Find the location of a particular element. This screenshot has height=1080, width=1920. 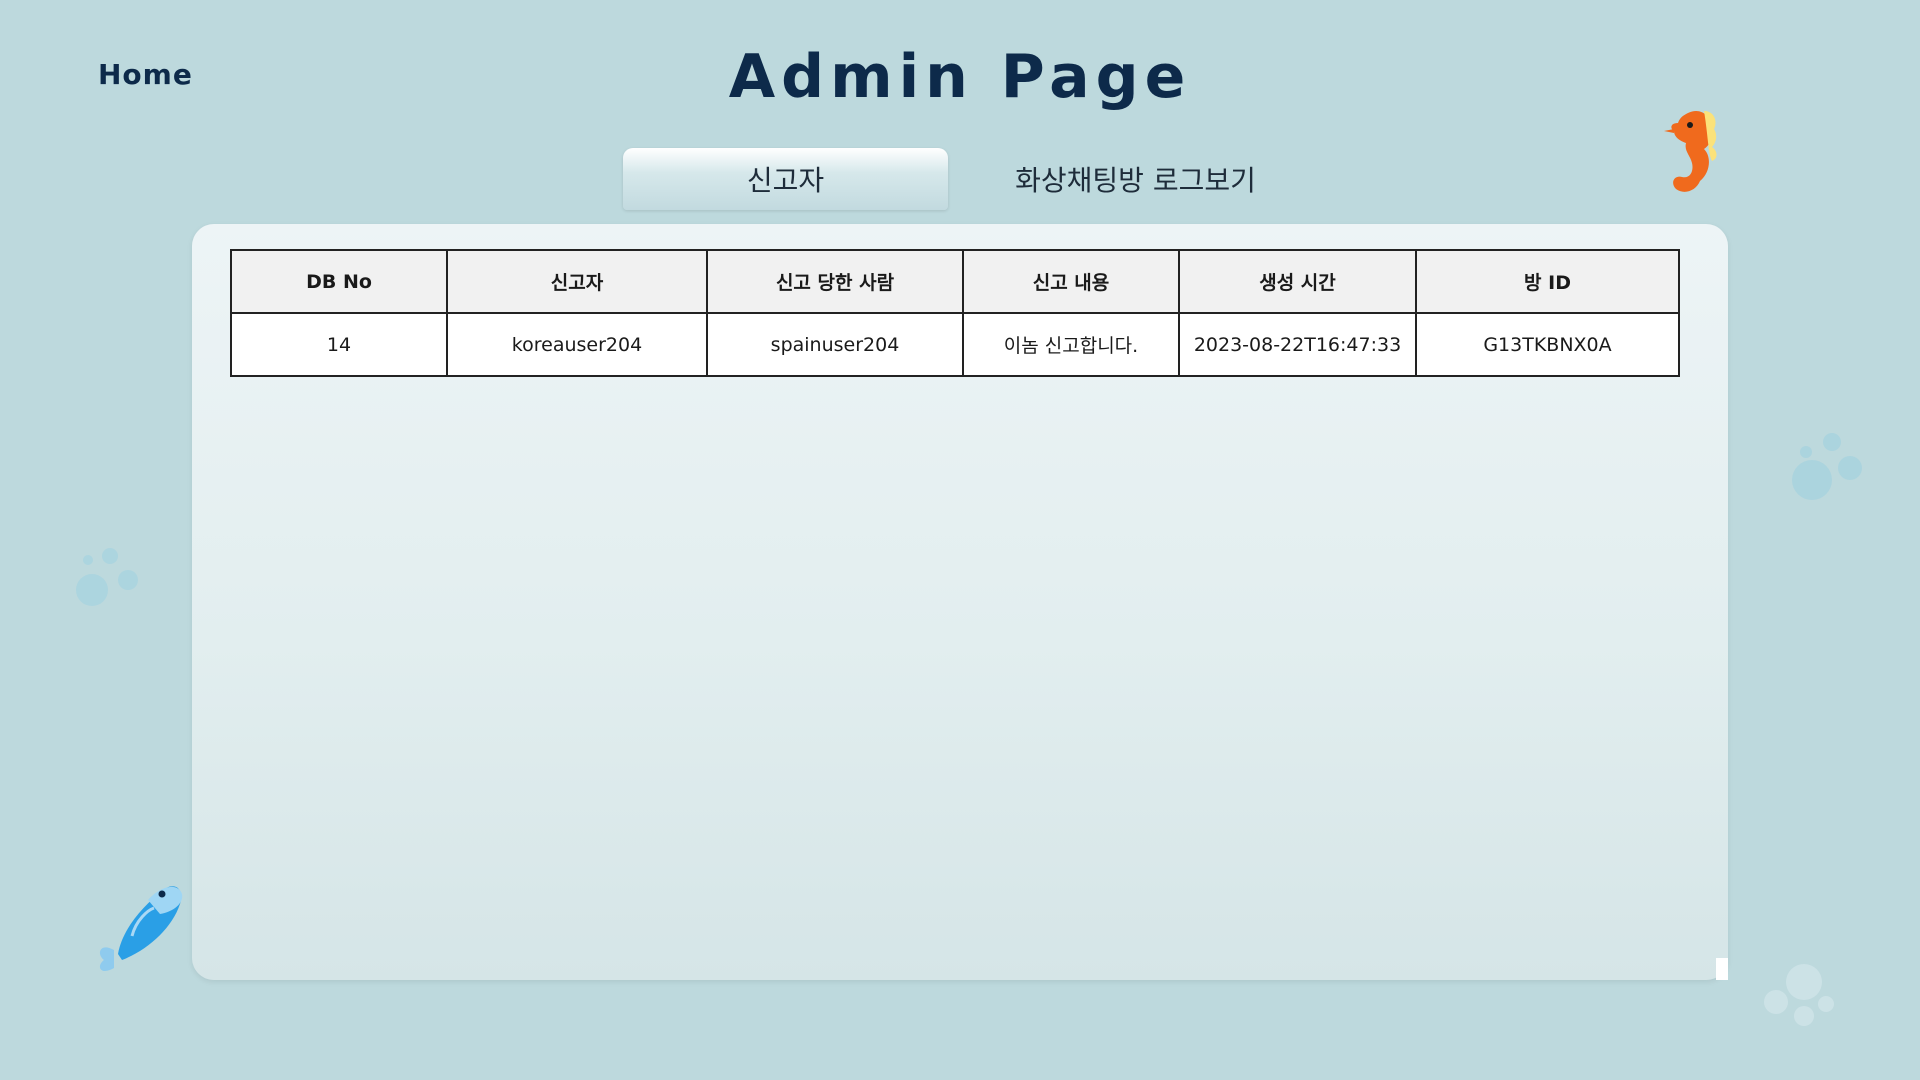

fish-icon is located at coordinates (141, 928).